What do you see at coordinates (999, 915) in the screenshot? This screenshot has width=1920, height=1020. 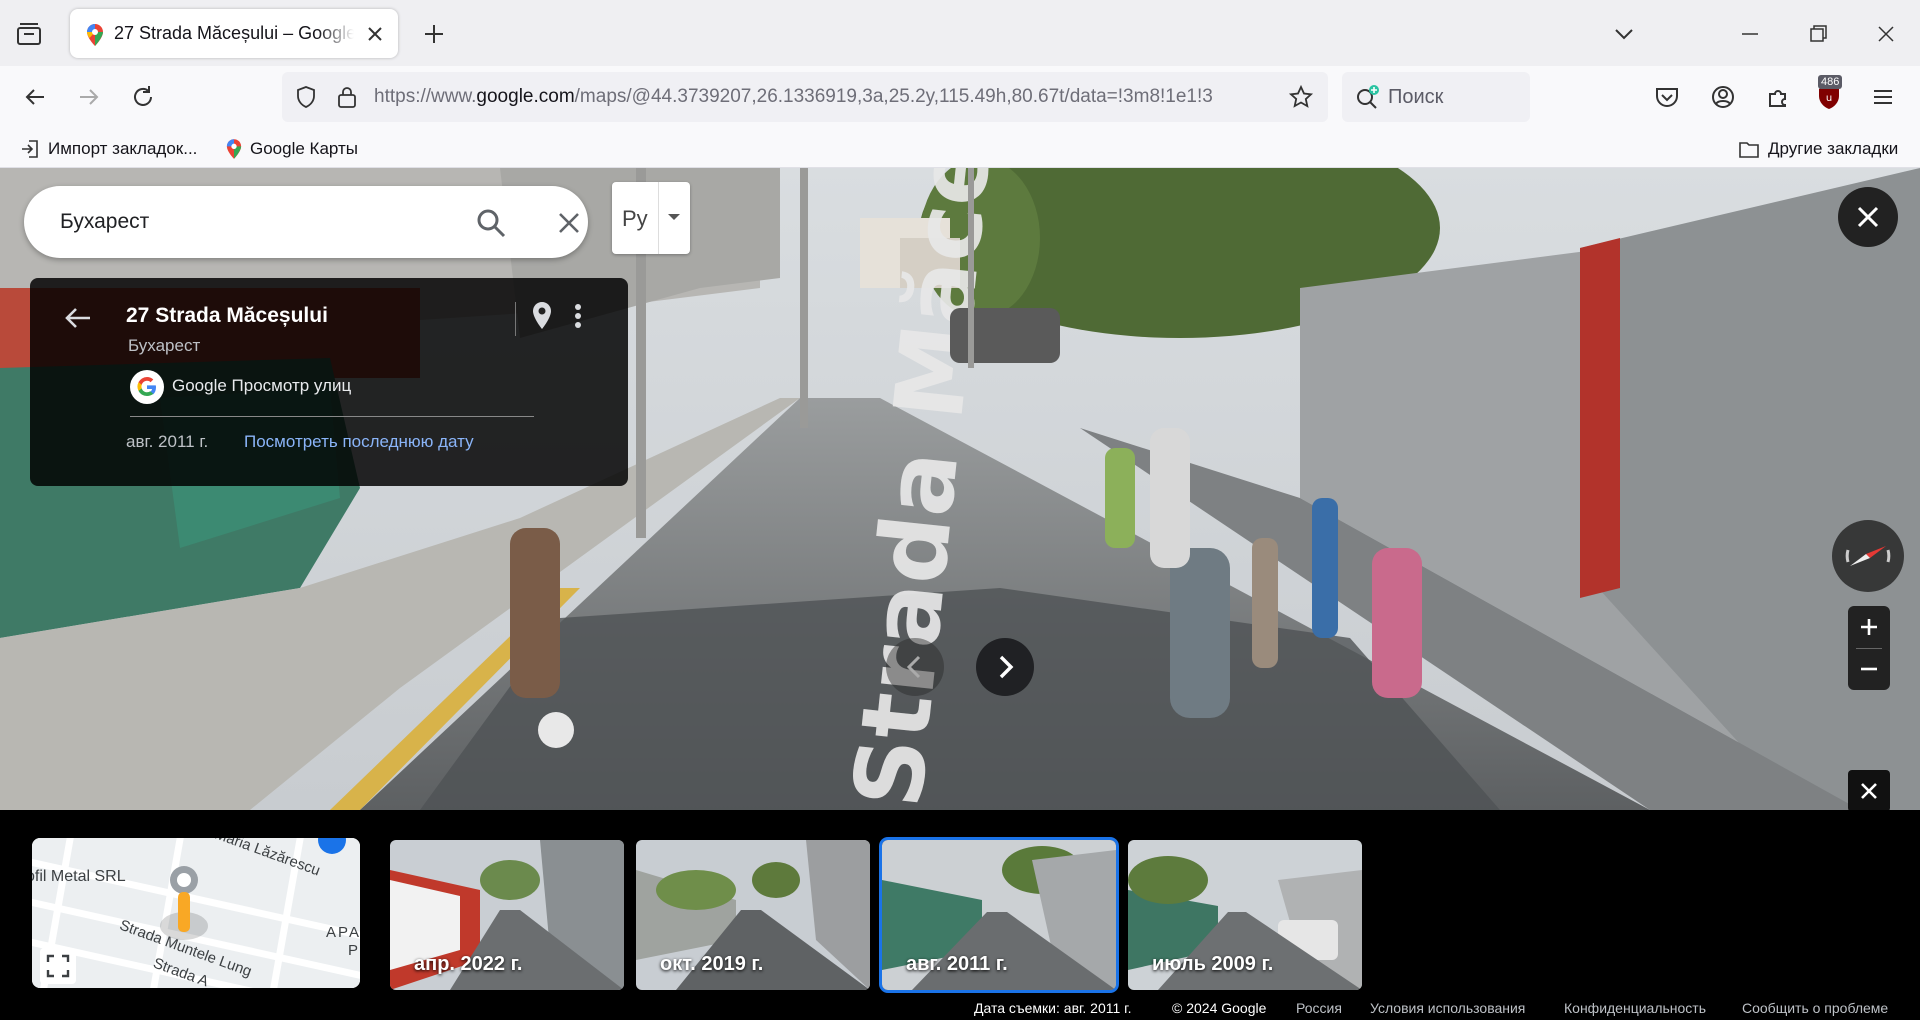 I see `timeline-thumb-2011: авг. 2011 г.` at bounding box center [999, 915].